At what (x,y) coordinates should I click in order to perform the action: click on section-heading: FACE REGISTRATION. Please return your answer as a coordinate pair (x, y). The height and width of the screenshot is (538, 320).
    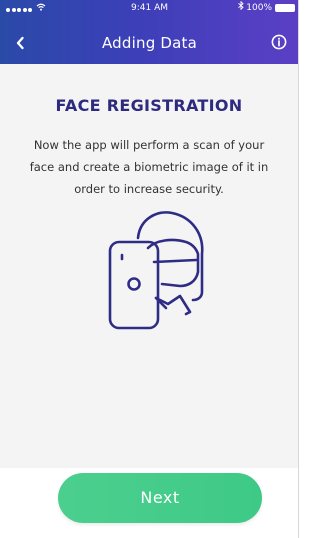
    Looking at the image, I should click on (149, 105).